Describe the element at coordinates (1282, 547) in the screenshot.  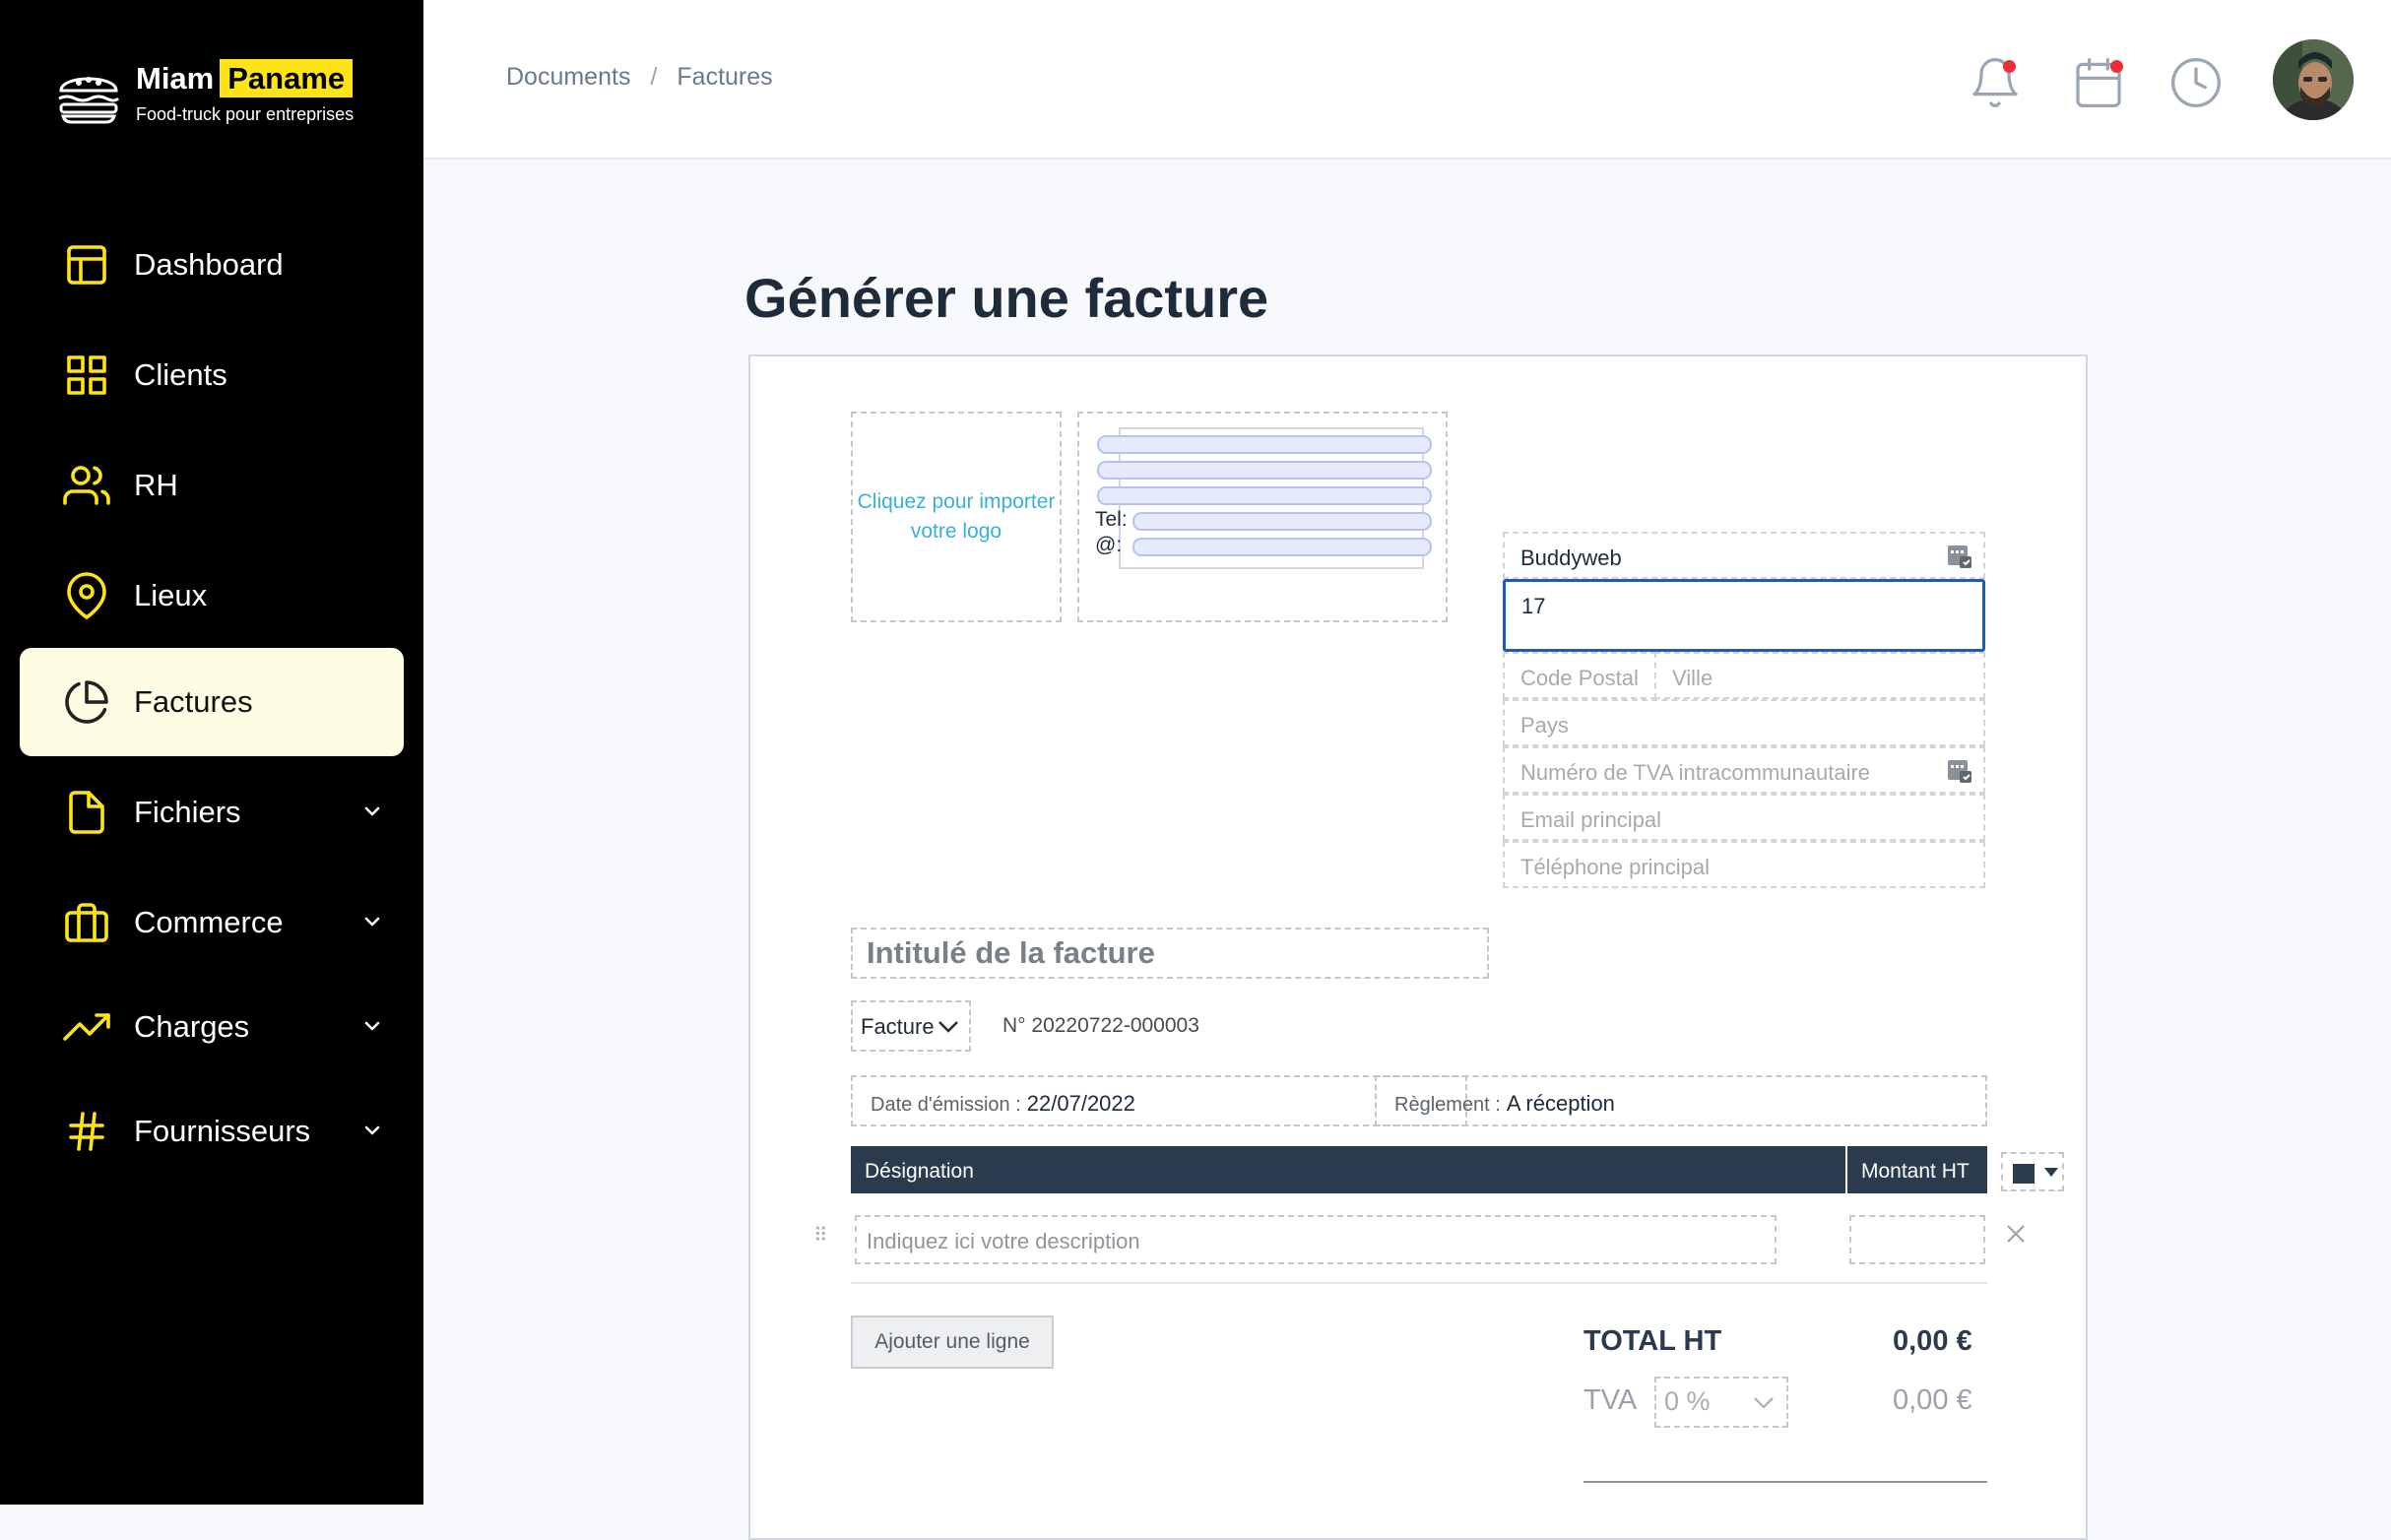
I see `sender-email-field` at that location.